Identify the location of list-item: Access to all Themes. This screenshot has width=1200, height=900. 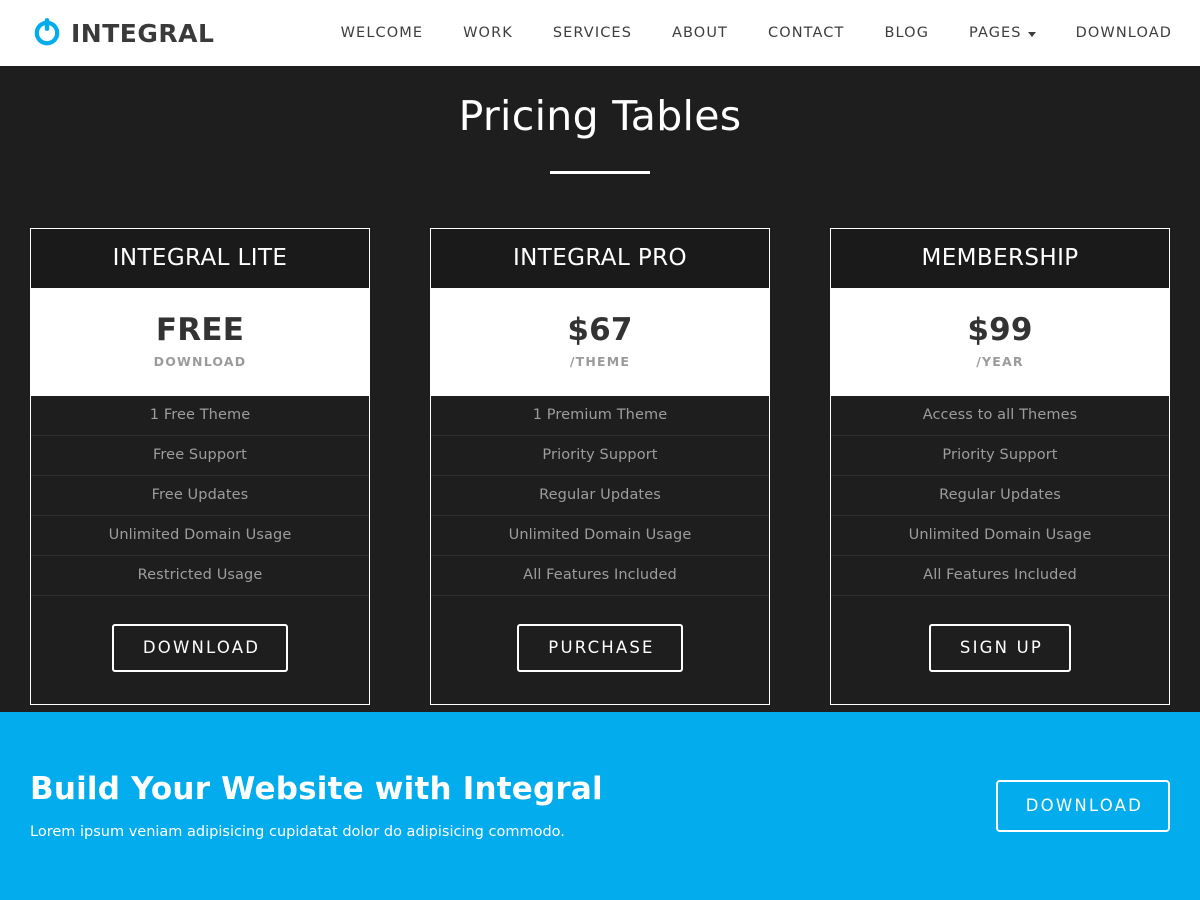
(1000, 416).